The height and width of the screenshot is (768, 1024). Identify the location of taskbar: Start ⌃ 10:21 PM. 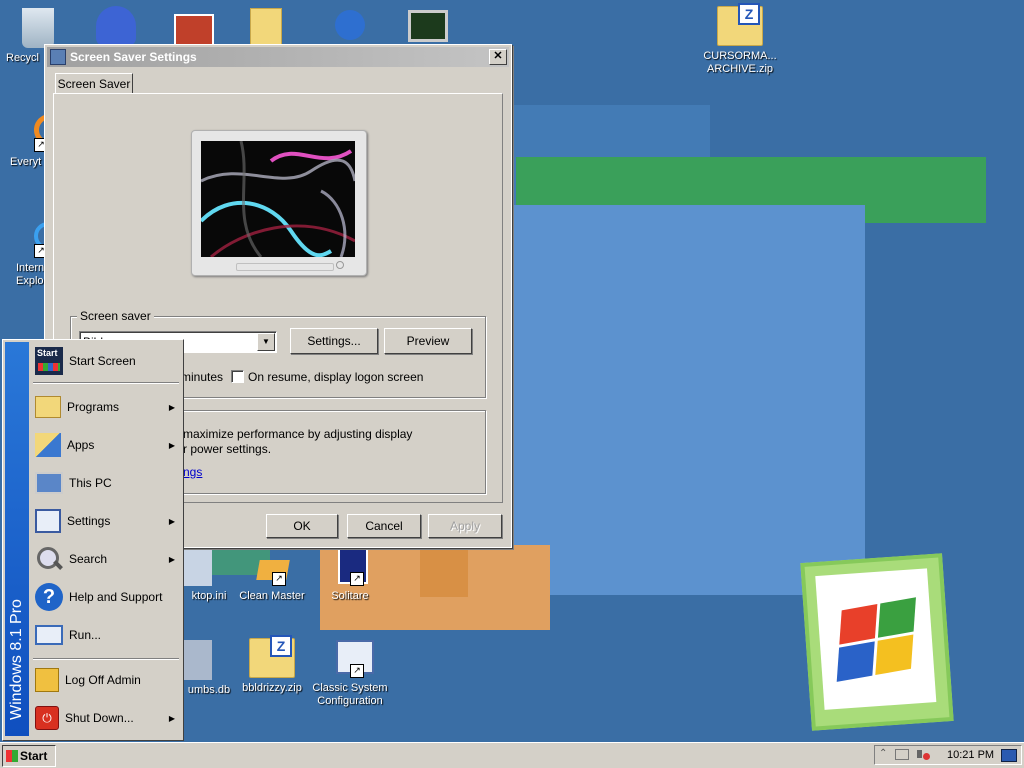
(512, 755).